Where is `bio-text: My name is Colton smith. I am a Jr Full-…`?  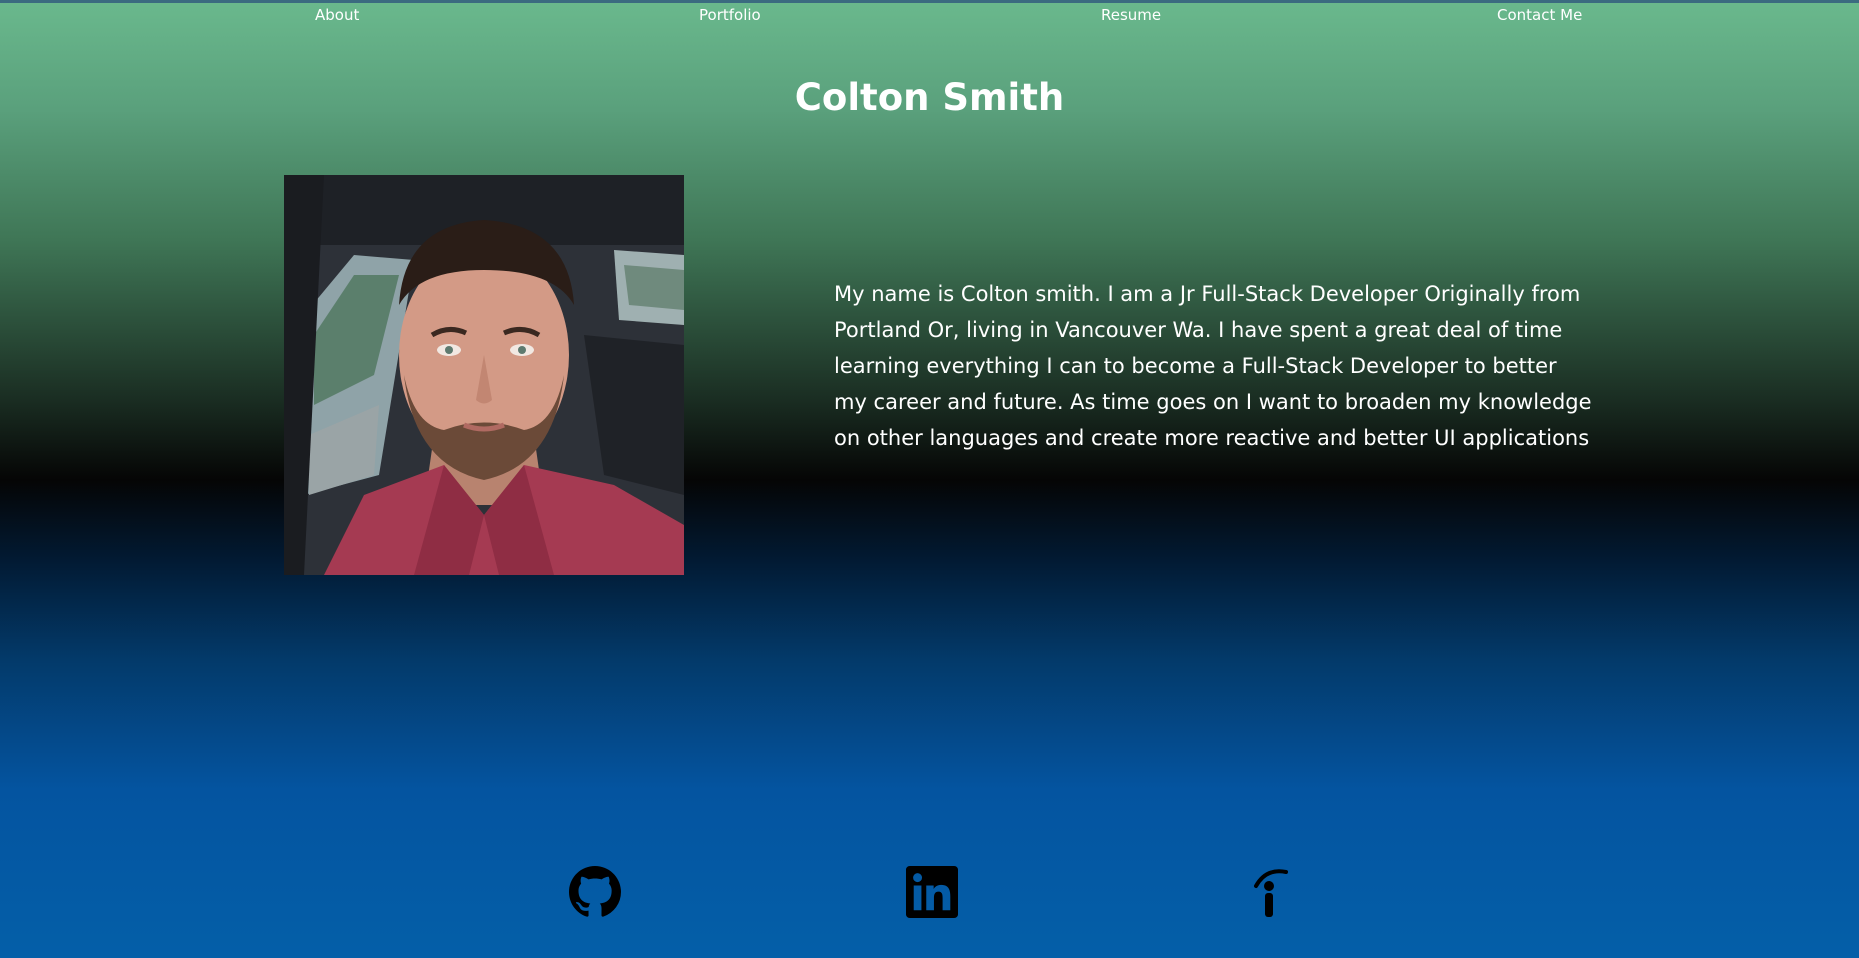 bio-text: My name is Colton smith. I am a Jr Full-… is located at coordinates (1213, 366).